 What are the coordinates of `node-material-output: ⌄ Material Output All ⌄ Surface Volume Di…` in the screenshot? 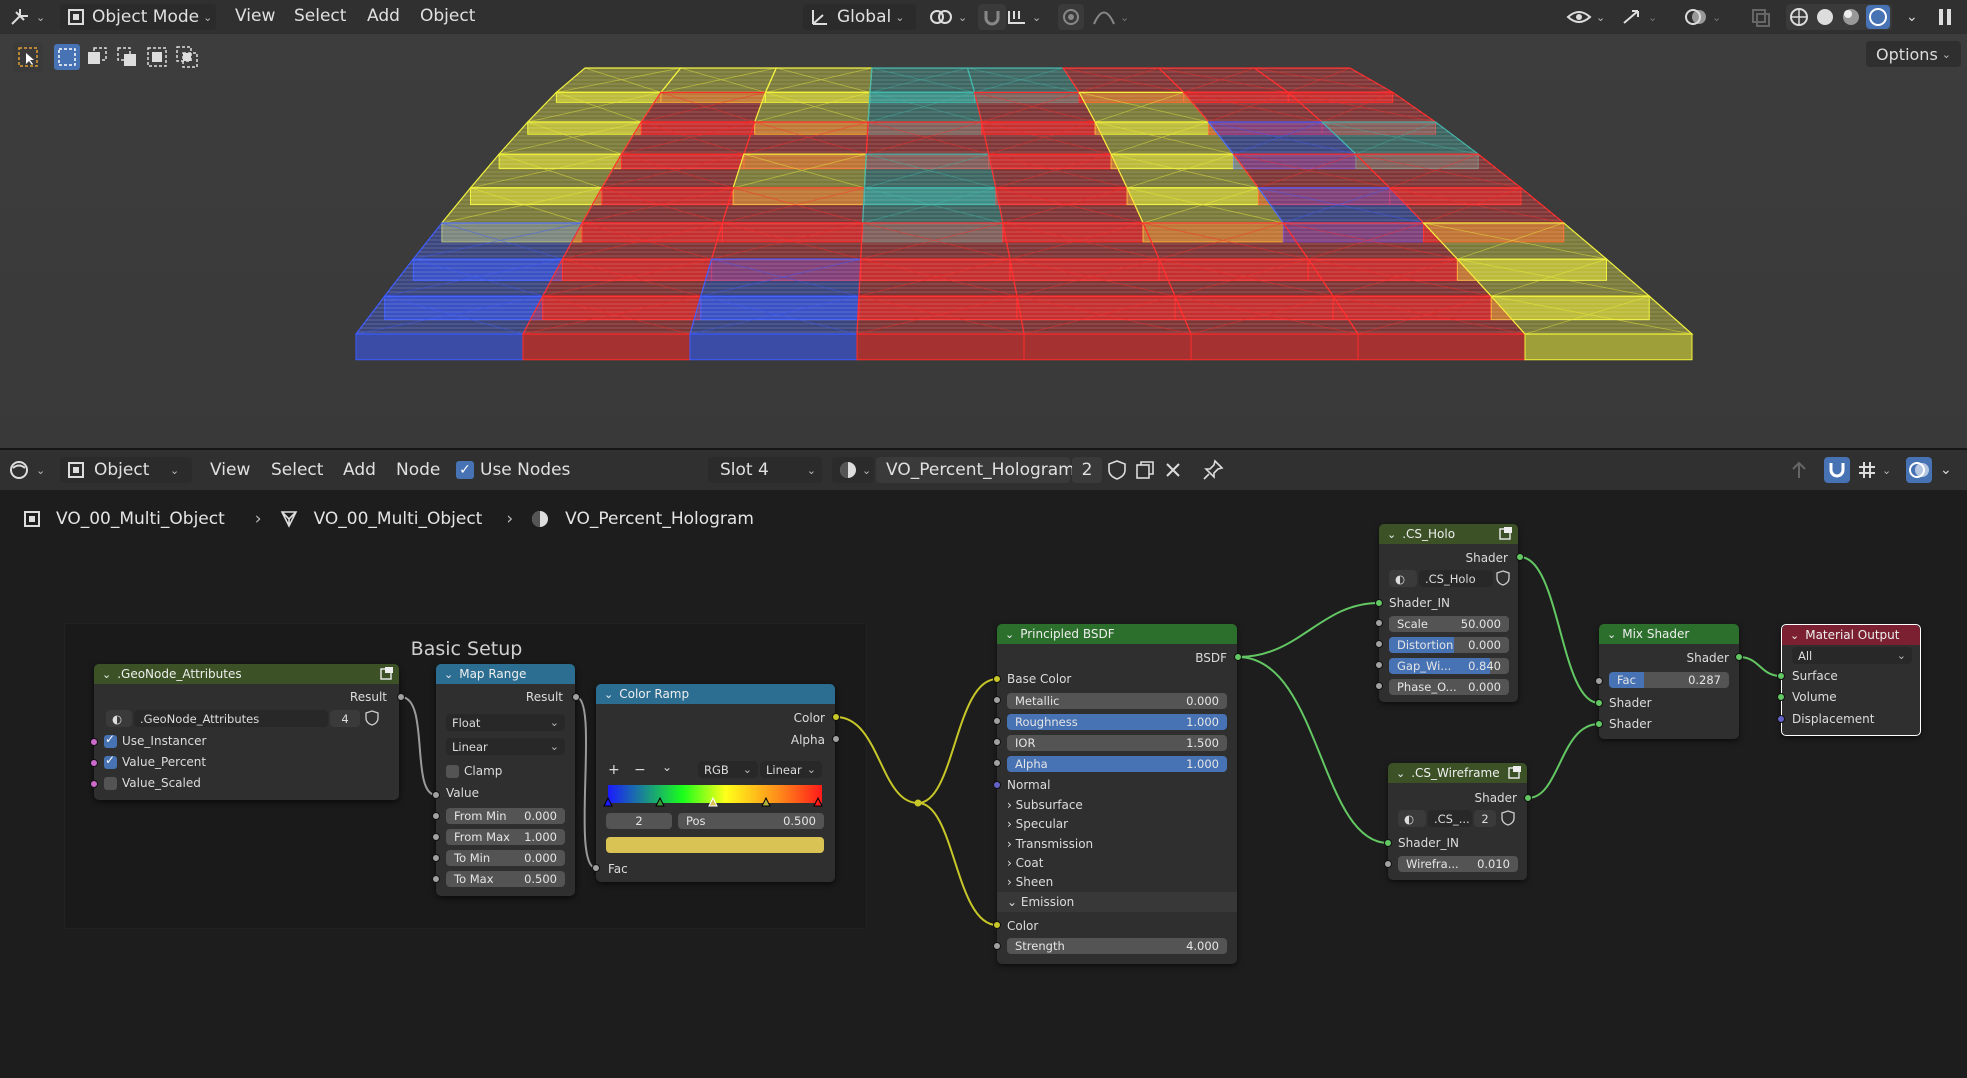 It's located at (1851, 680).